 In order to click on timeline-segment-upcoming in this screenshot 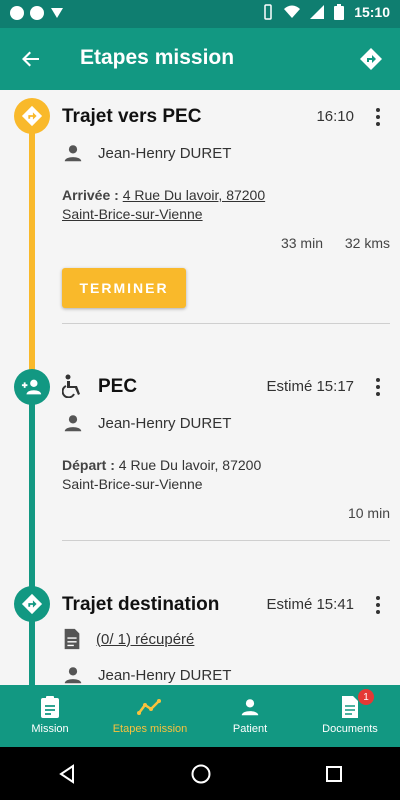, I will do `click(32, 537)`.